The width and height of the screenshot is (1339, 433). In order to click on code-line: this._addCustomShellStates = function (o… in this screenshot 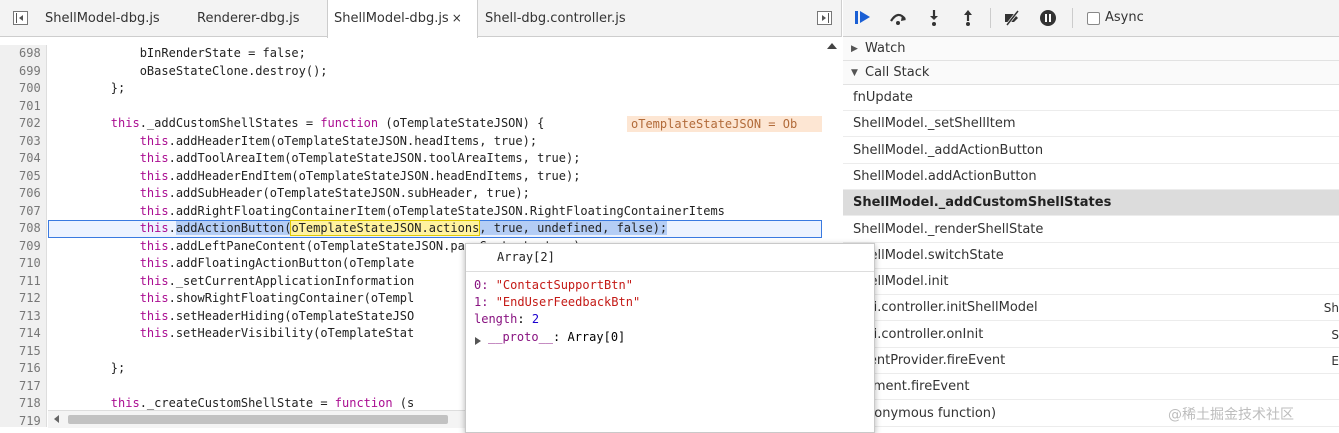, I will do `click(299, 124)`.